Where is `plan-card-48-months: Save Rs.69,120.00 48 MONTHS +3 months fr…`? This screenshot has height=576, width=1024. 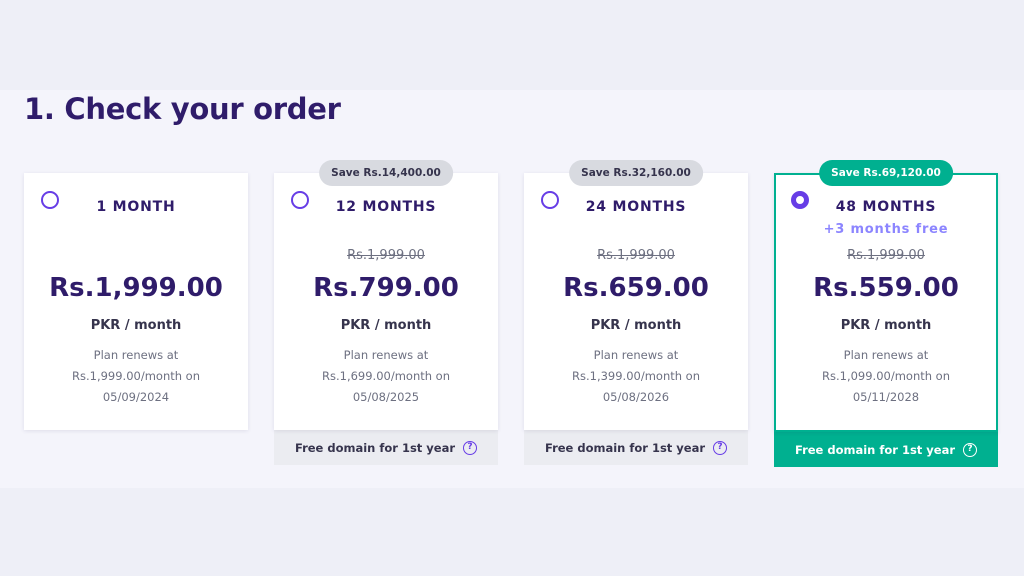
plan-card-48-months: Save Rs.69,120.00 48 MONTHS +3 months fr… is located at coordinates (886, 313).